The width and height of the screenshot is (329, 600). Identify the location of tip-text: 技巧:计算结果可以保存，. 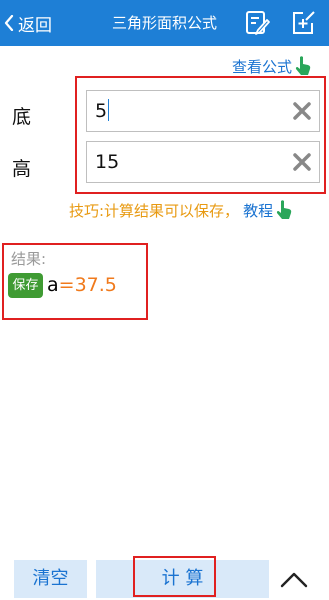
(154, 210).